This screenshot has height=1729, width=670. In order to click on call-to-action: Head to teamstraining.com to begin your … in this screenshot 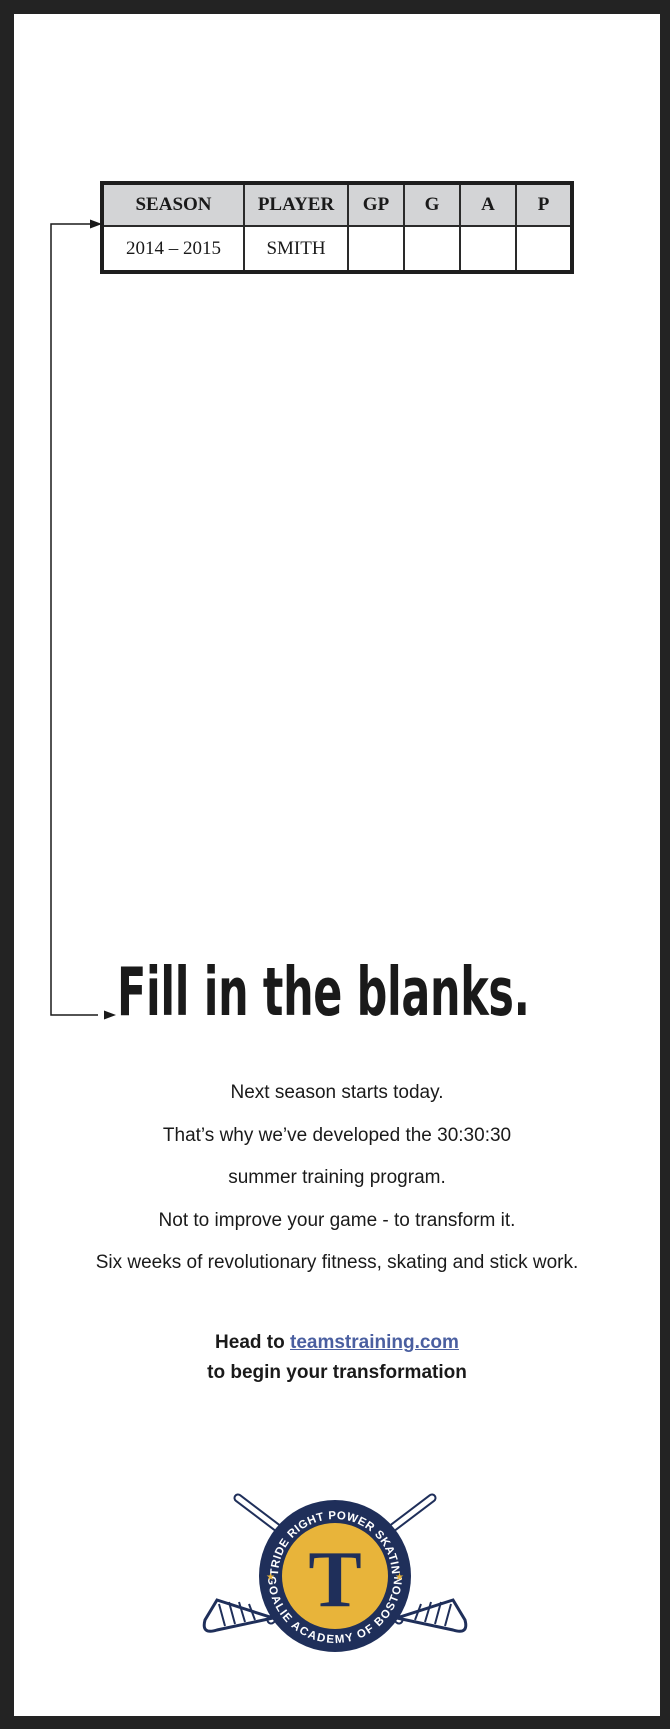, I will do `click(337, 1358)`.